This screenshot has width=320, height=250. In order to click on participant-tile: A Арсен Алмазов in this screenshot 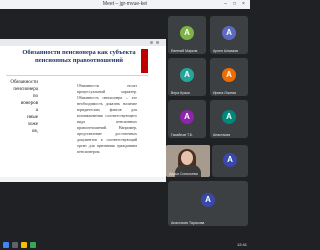, I will do `click(229, 35)`.